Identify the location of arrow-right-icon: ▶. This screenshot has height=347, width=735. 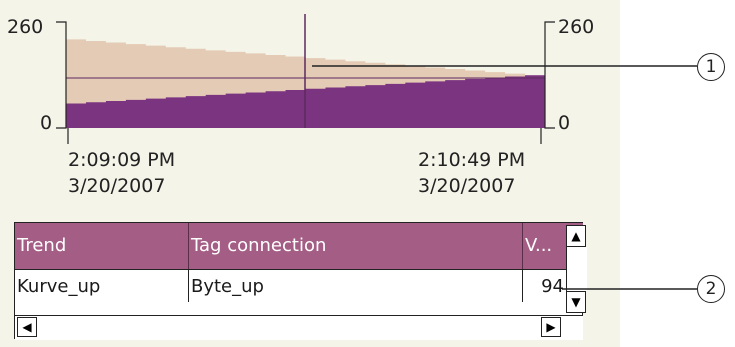
(551, 327).